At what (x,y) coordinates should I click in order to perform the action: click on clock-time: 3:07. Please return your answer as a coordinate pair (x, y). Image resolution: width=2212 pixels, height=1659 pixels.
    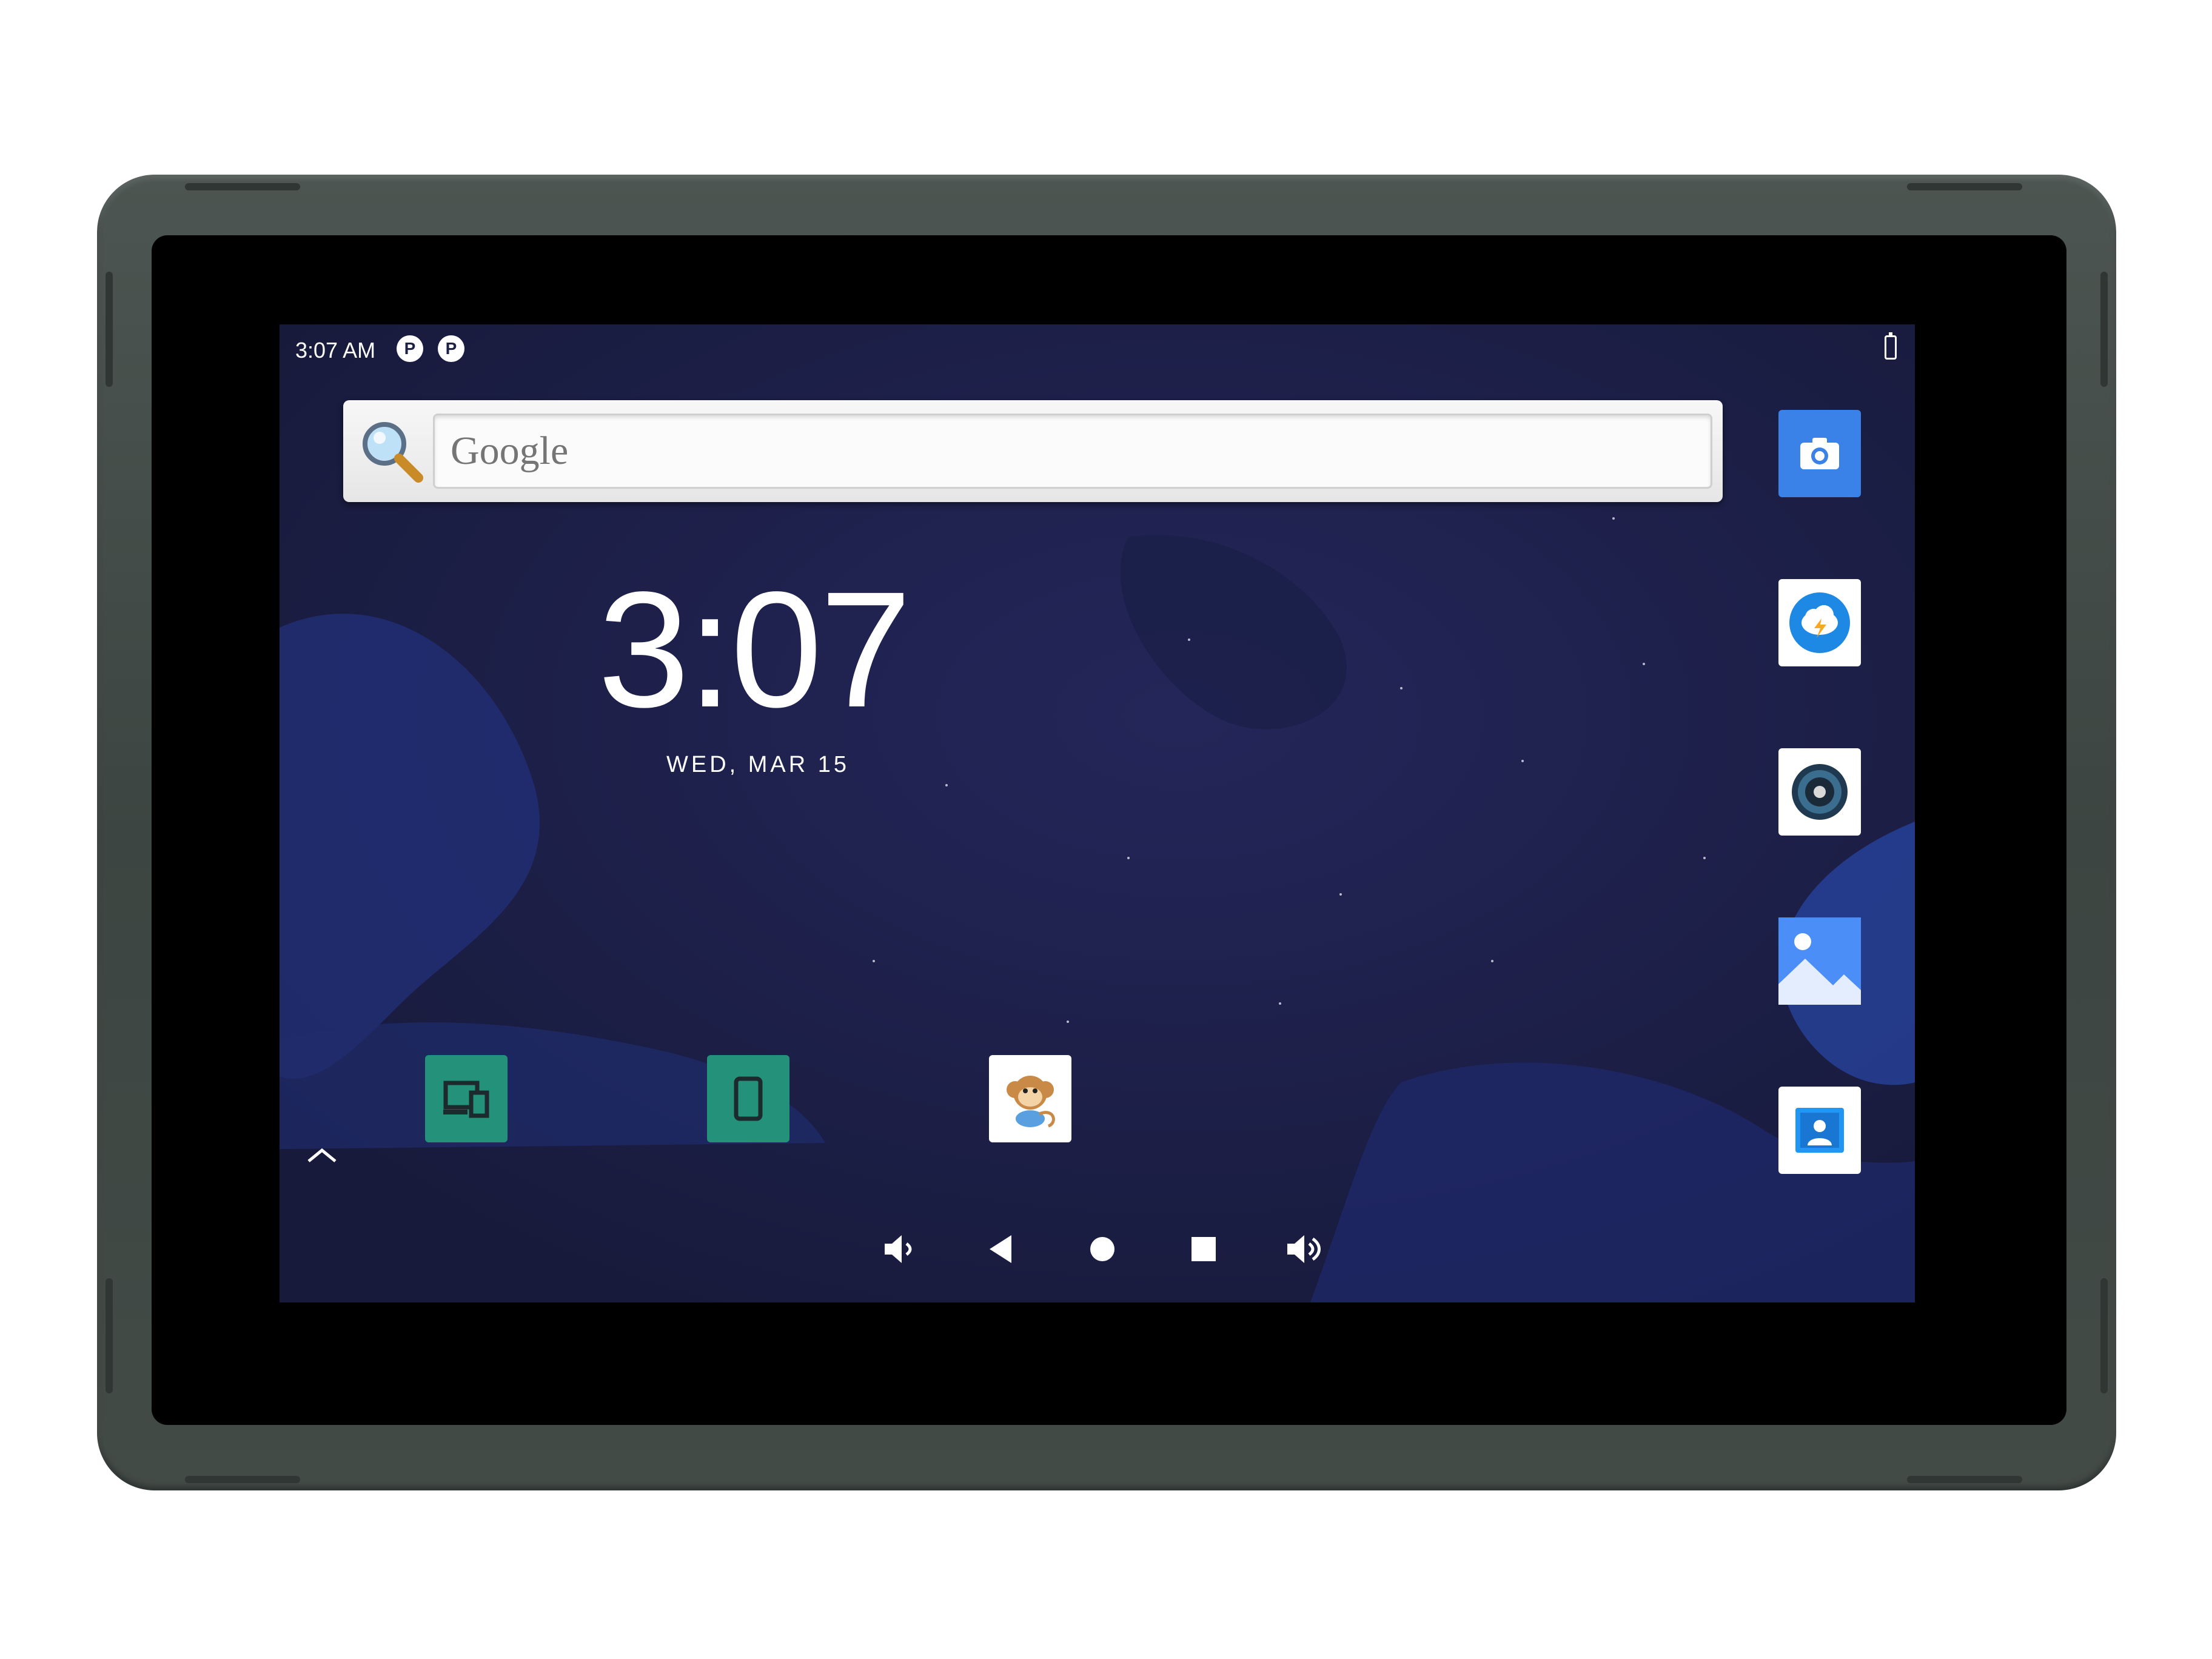
    Looking at the image, I should click on (754, 649).